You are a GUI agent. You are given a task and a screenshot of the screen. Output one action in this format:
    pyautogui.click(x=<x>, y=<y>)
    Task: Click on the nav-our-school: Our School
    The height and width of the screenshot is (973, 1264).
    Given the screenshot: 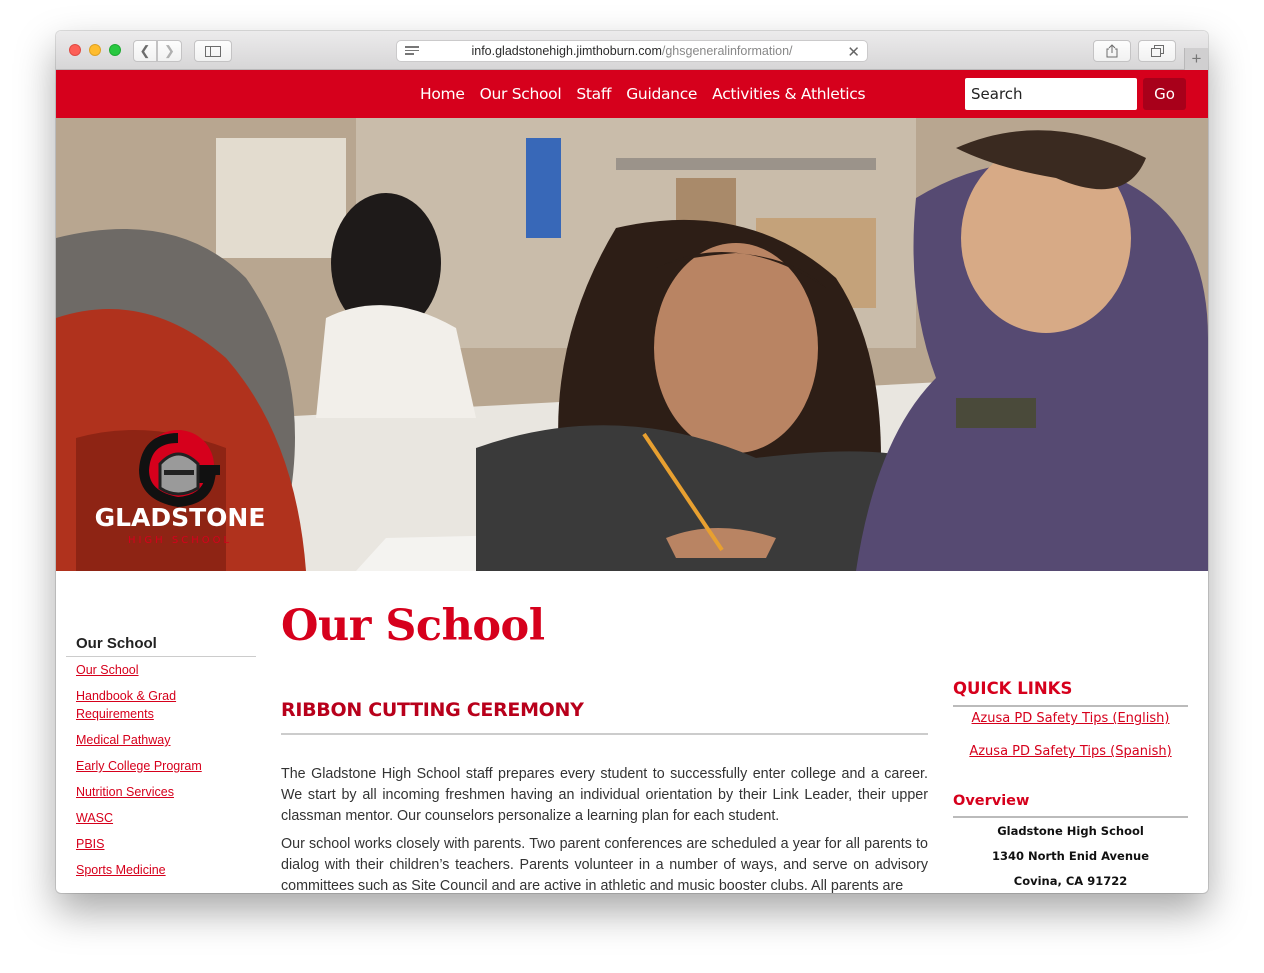 What is the action you would take?
    pyautogui.click(x=521, y=94)
    